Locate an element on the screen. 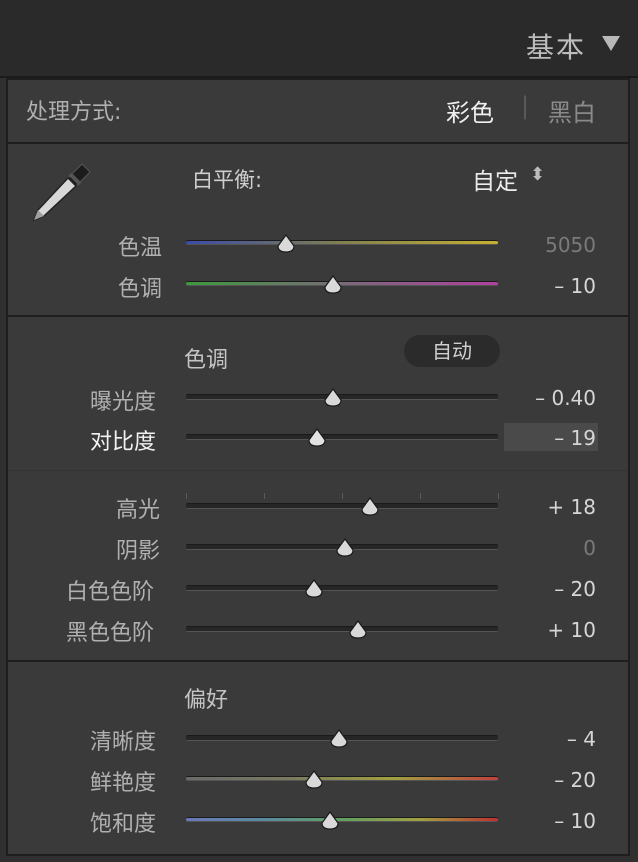 This screenshot has width=638, height=862. exposure-slider-thumb is located at coordinates (333, 398).